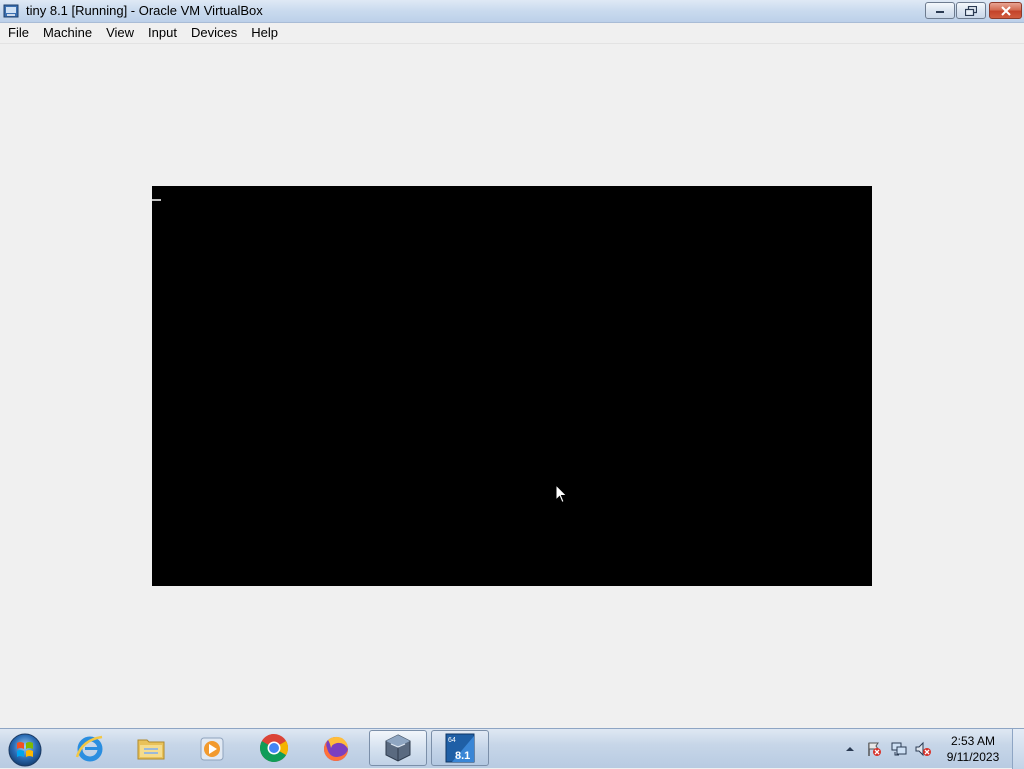 This screenshot has height=769, width=1024. What do you see at coordinates (264, 33) in the screenshot?
I see `menu-help: Help` at bounding box center [264, 33].